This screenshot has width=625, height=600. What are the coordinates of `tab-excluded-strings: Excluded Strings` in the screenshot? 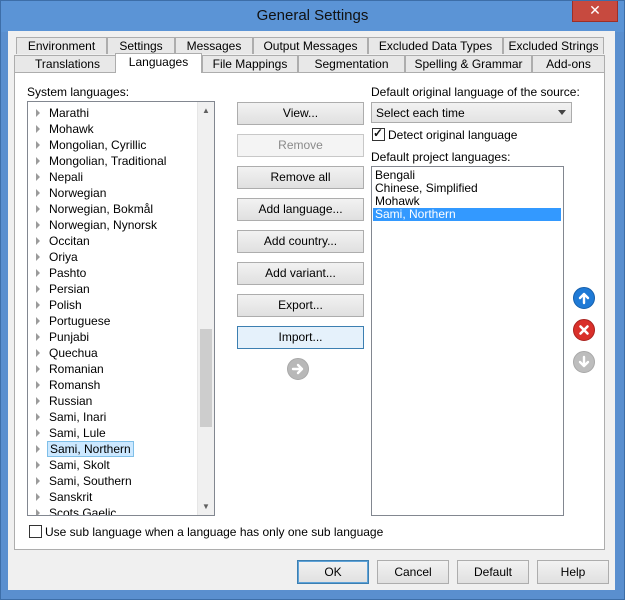 It's located at (553, 45).